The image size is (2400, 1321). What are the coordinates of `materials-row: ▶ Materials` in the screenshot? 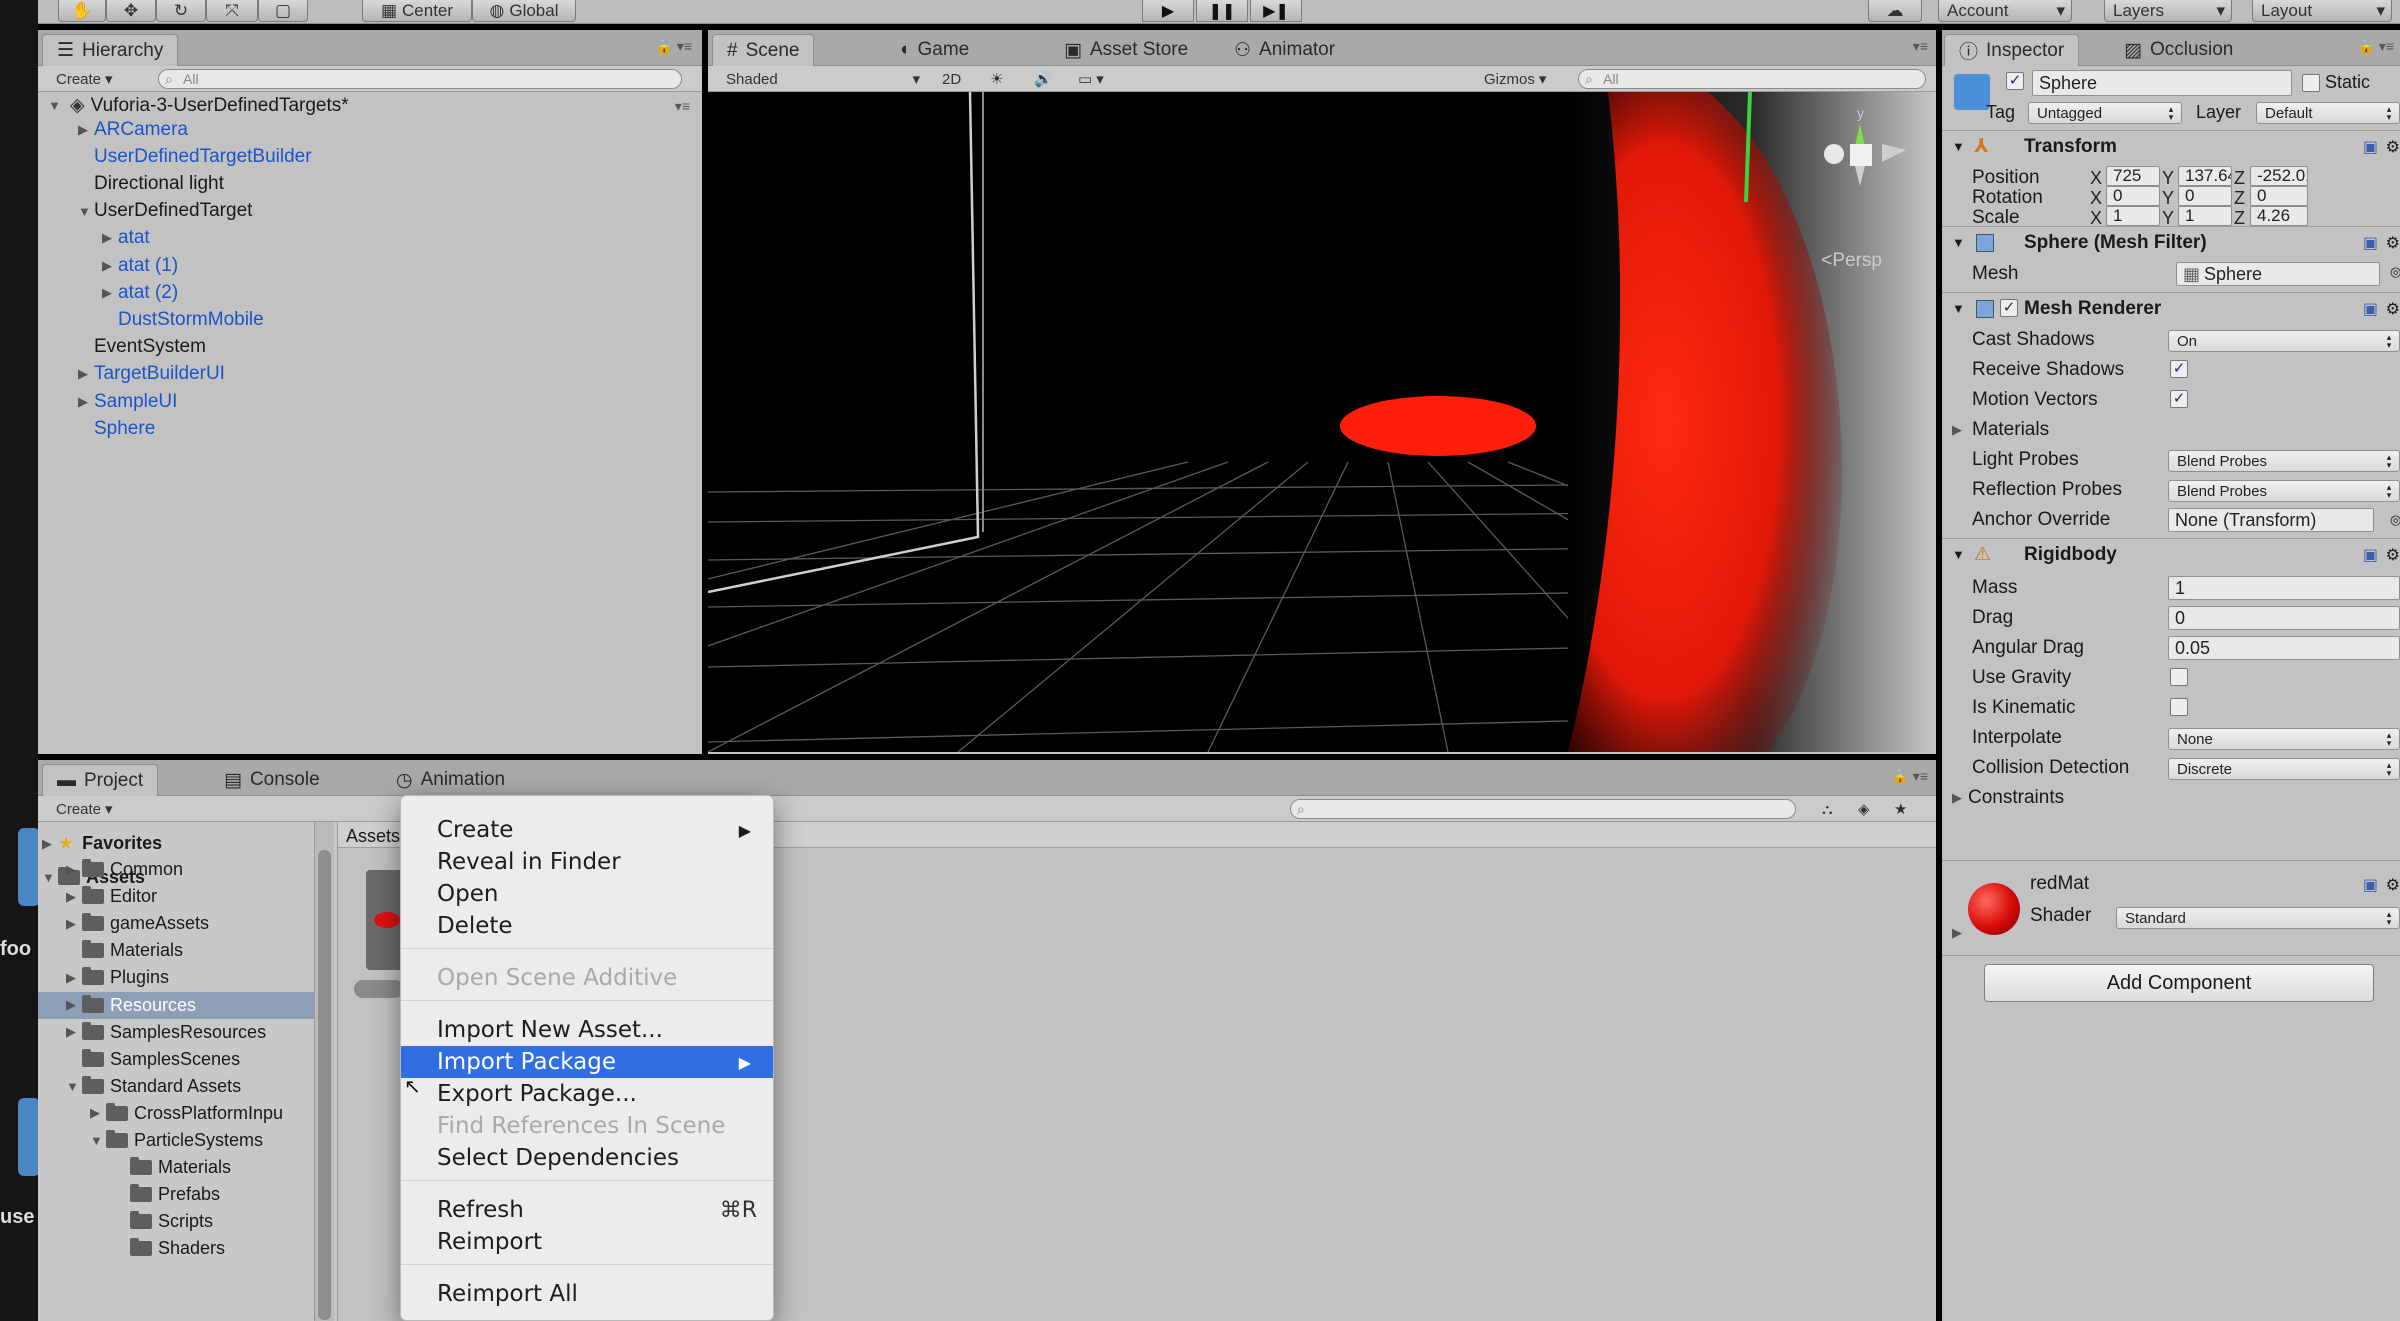 It's located at (2171, 430).